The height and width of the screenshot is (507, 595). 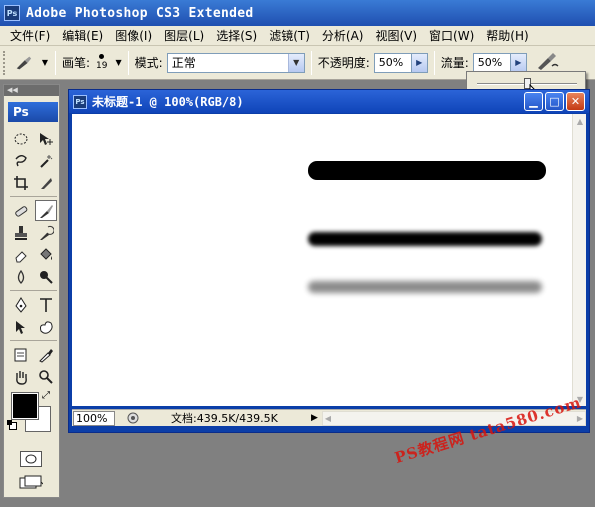 What do you see at coordinates (21, 160) in the screenshot?
I see `lasso-tool-icon` at bounding box center [21, 160].